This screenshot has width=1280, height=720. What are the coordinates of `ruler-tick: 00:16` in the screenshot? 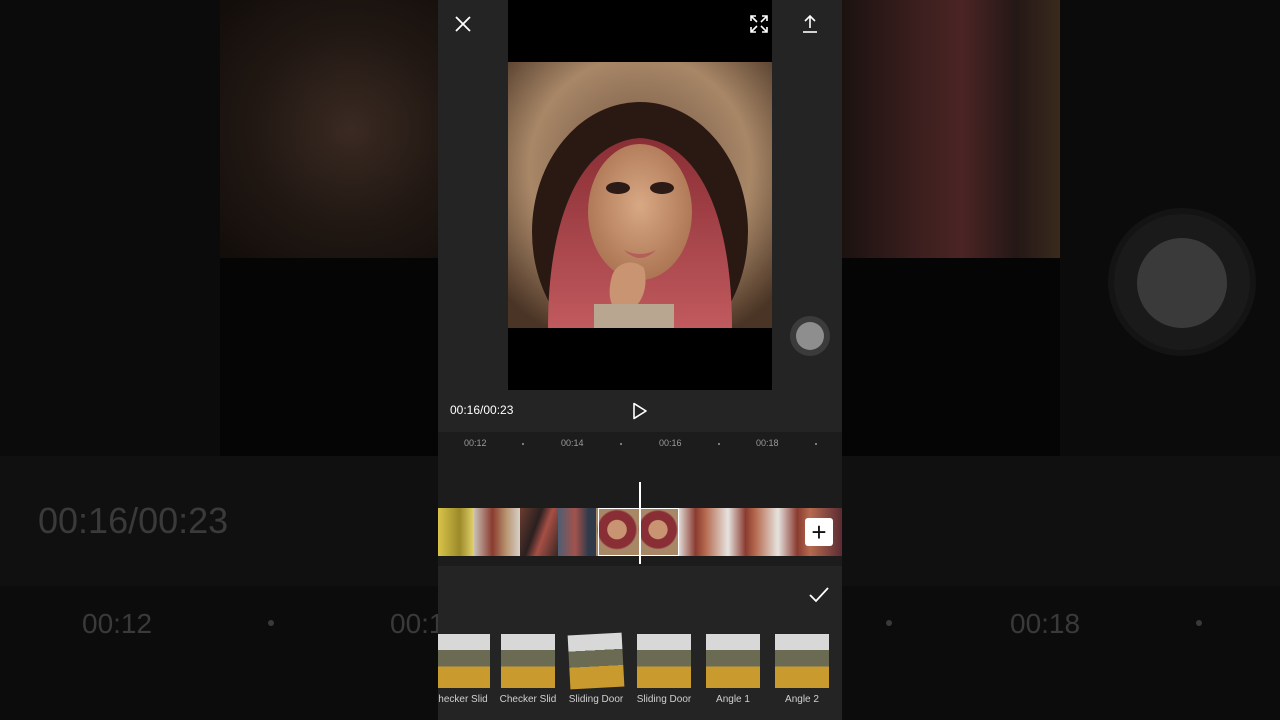 It's located at (670, 443).